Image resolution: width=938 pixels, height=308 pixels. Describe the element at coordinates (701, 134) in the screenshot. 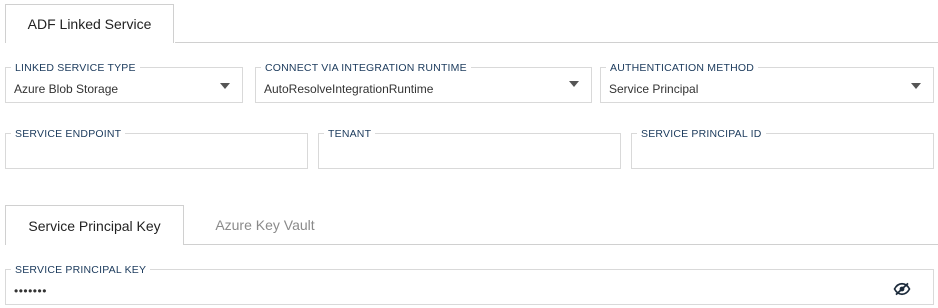

I see `service-principal-id-label: SERVICE PRINCIPAL ID` at that location.